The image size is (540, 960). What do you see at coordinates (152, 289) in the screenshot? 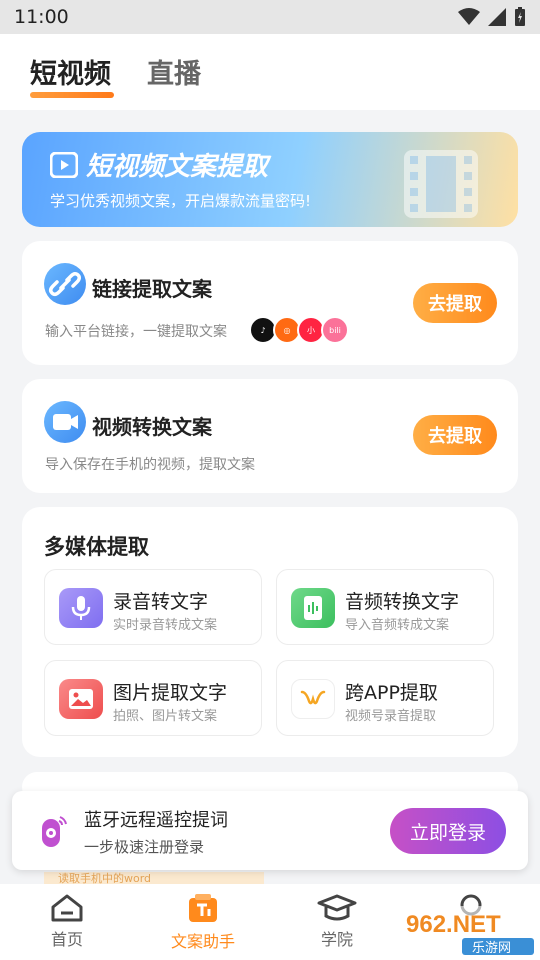
I see `link-card-title: 链接提取文案` at bounding box center [152, 289].